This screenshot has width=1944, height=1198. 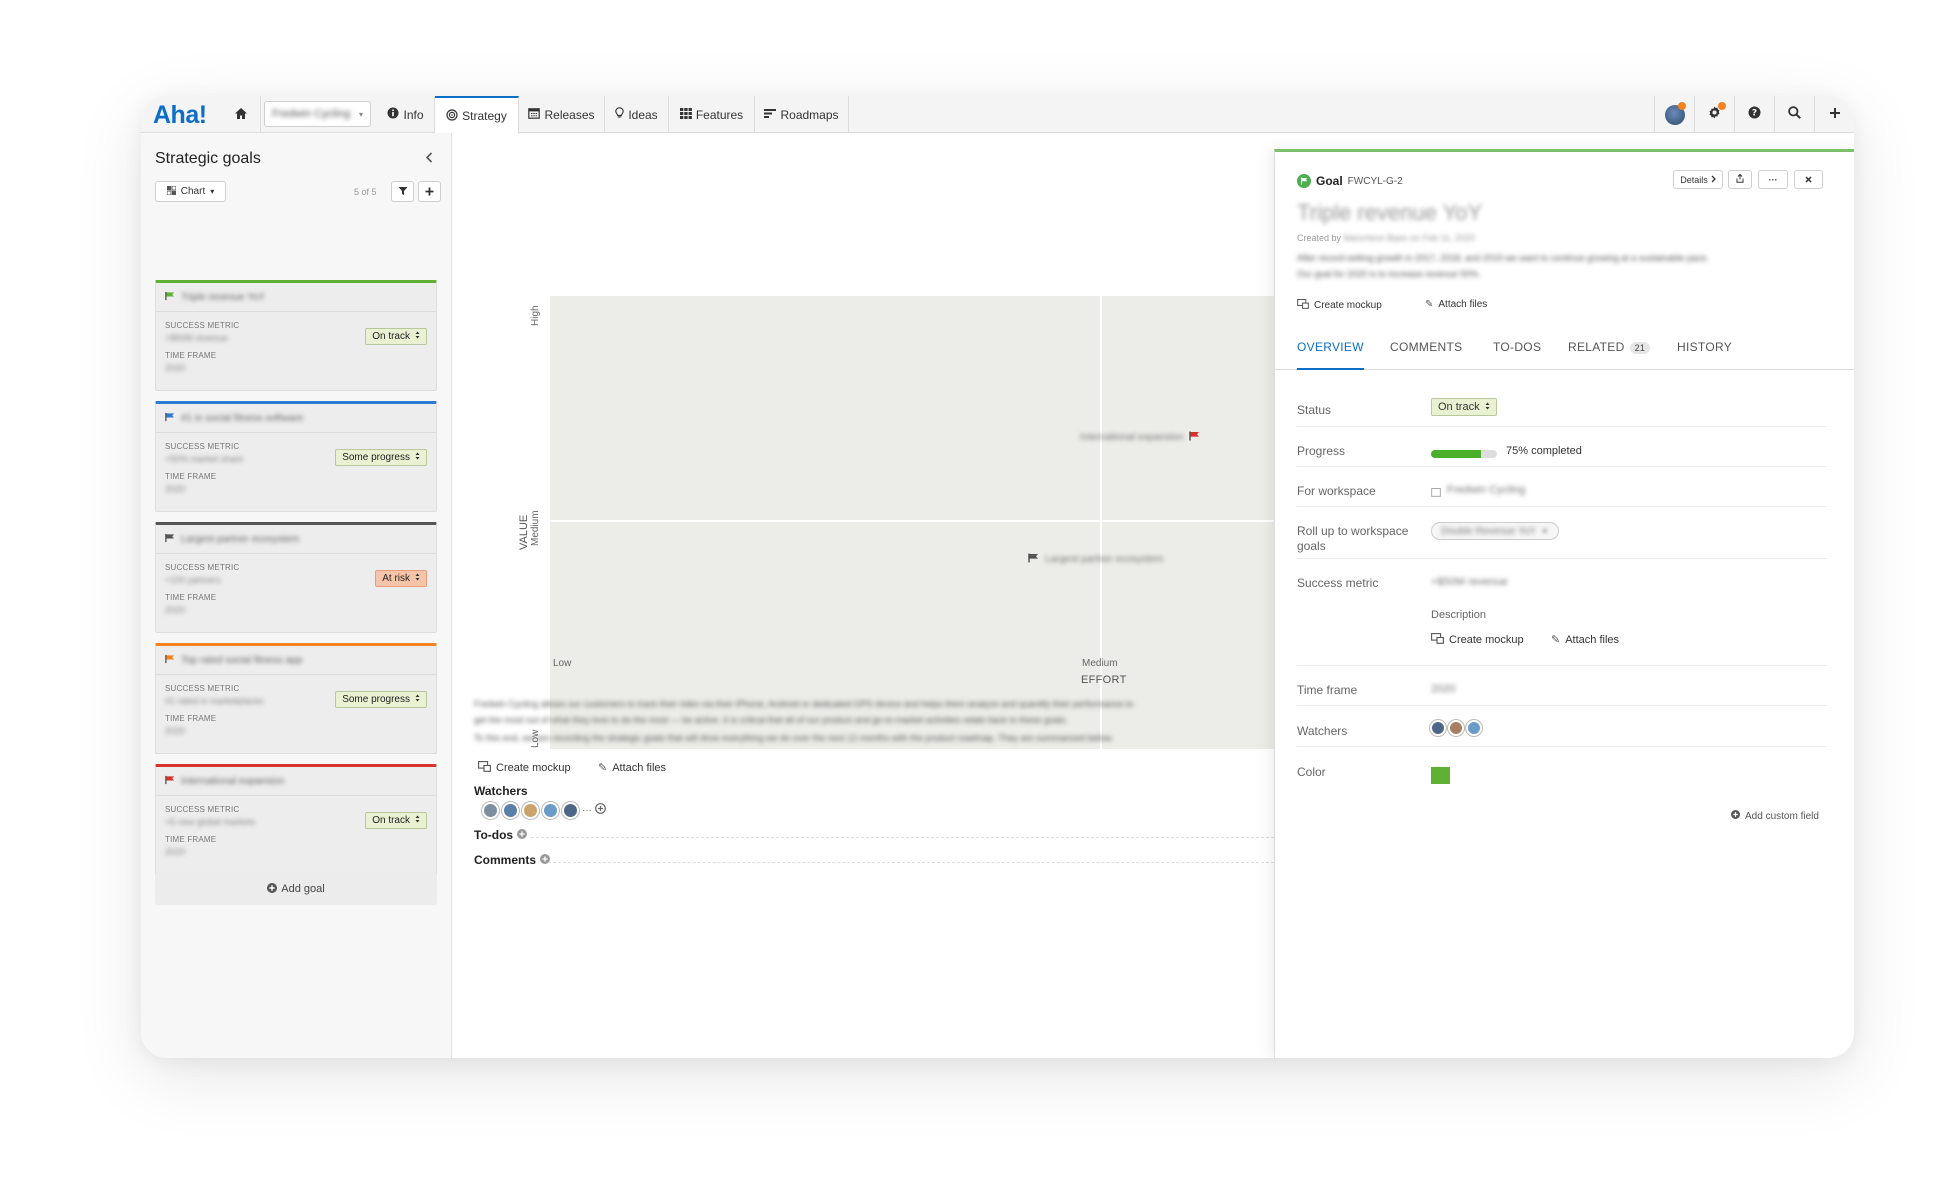 What do you see at coordinates (191, 355) in the screenshot?
I see `time-frame-label: TIME FRAME` at bounding box center [191, 355].